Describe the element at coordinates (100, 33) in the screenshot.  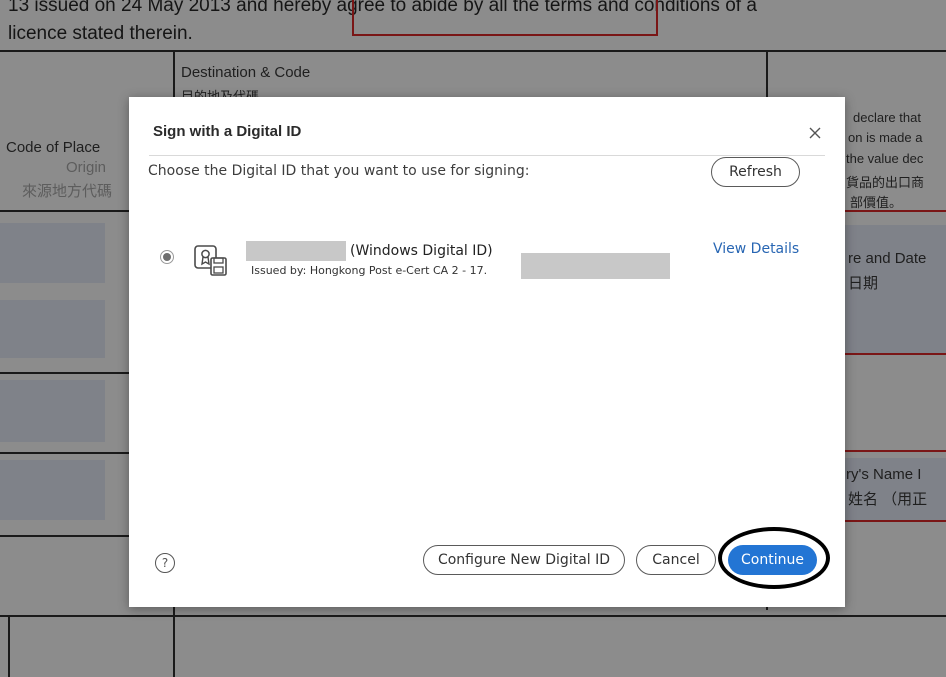
I see `document-text-line-2: licence stated therein.` at that location.